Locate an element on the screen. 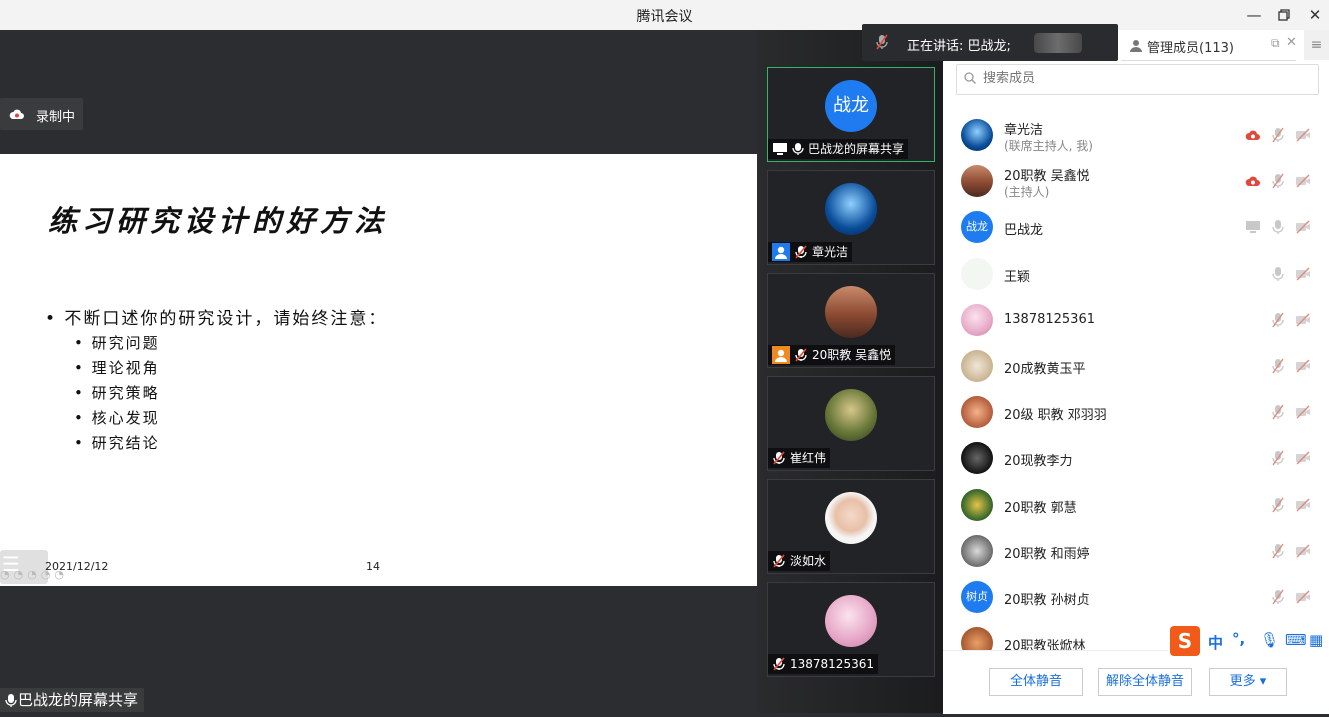  member-row: 王颖 is located at coordinates (1136, 274).